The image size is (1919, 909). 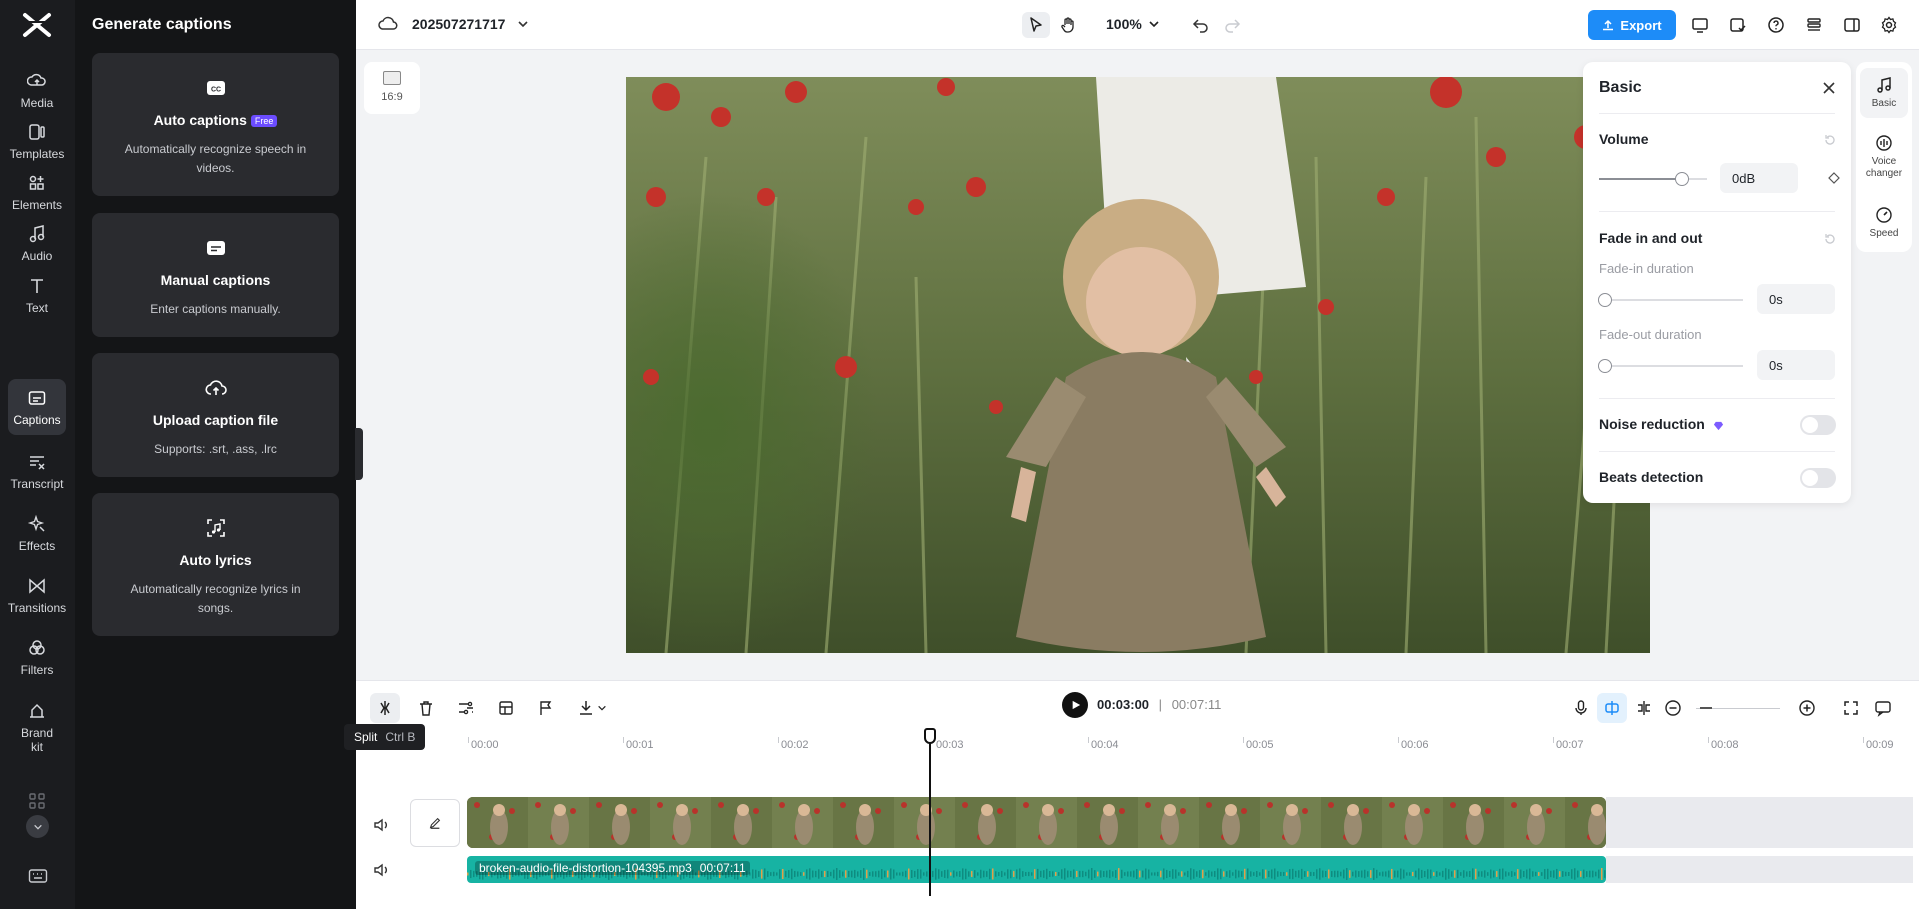 I want to click on beats-detection-label: Beats detection, so click(x=1651, y=477).